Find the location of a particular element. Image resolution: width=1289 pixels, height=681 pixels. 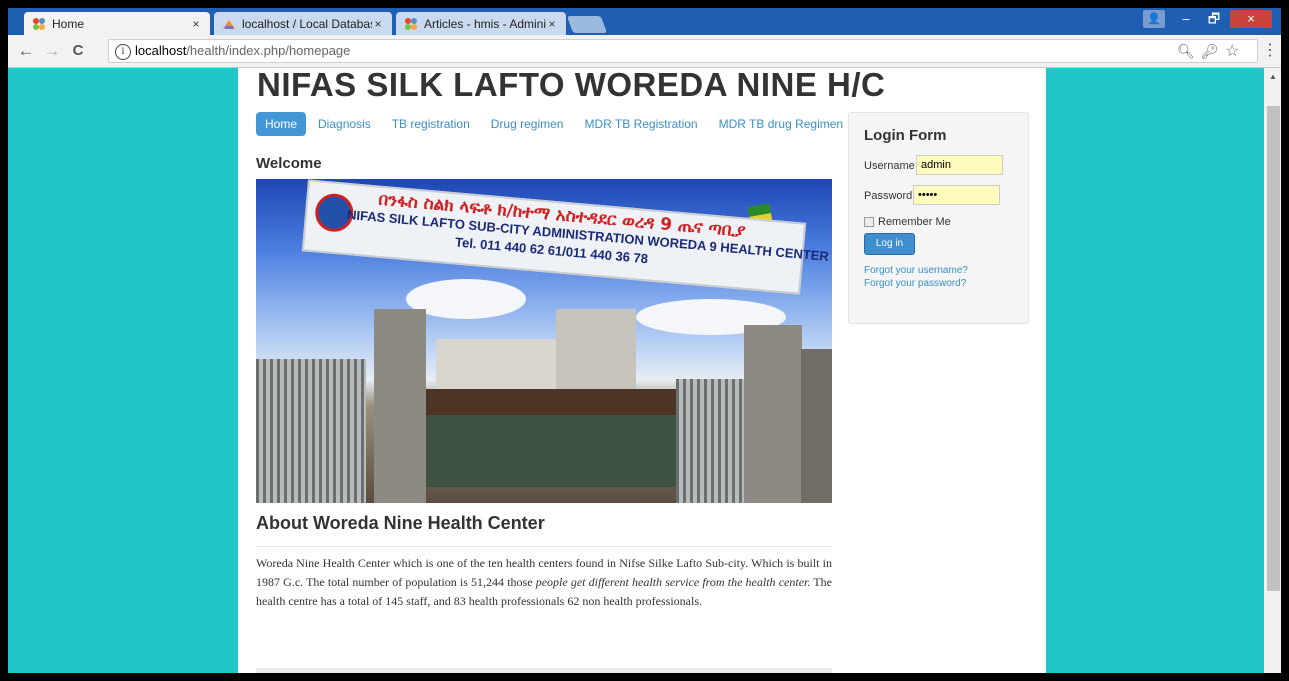

scroll-thumb is located at coordinates (1273, 348).